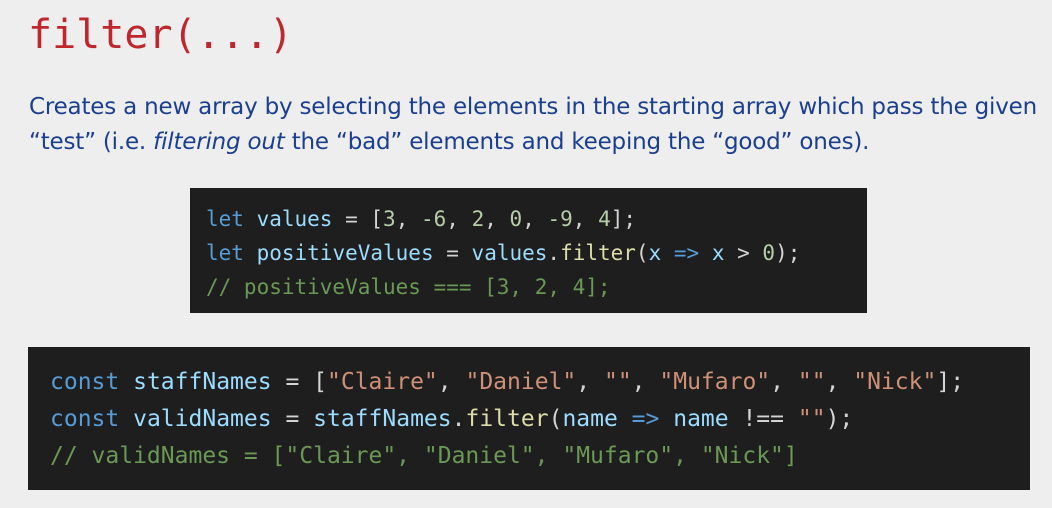 Image resolution: width=1052 pixels, height=508 pixels. I want to click on code-string: "Nick", so click(895, 382).